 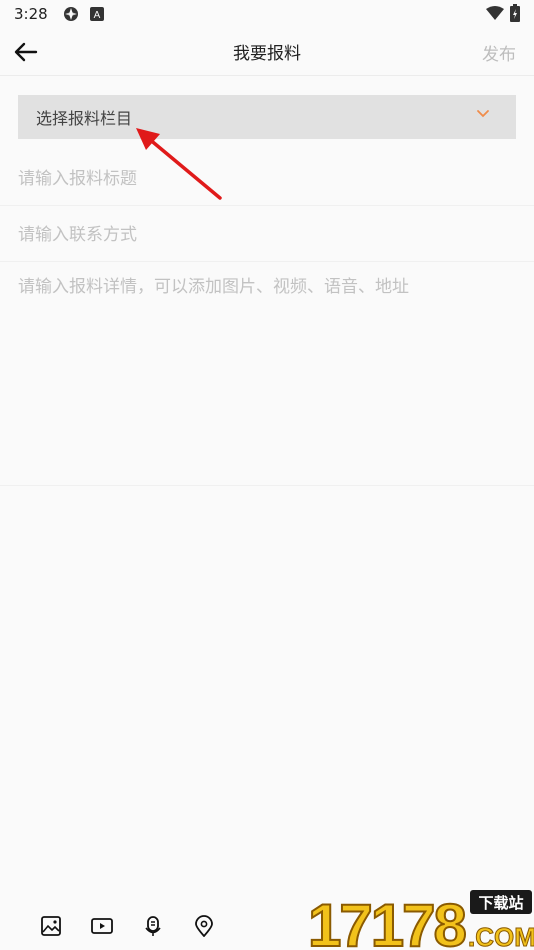 What do you see at coordinates (500, 903) in the screenshot?
I see `watermark-badge: 下载站` at bounding box center [500, 903].